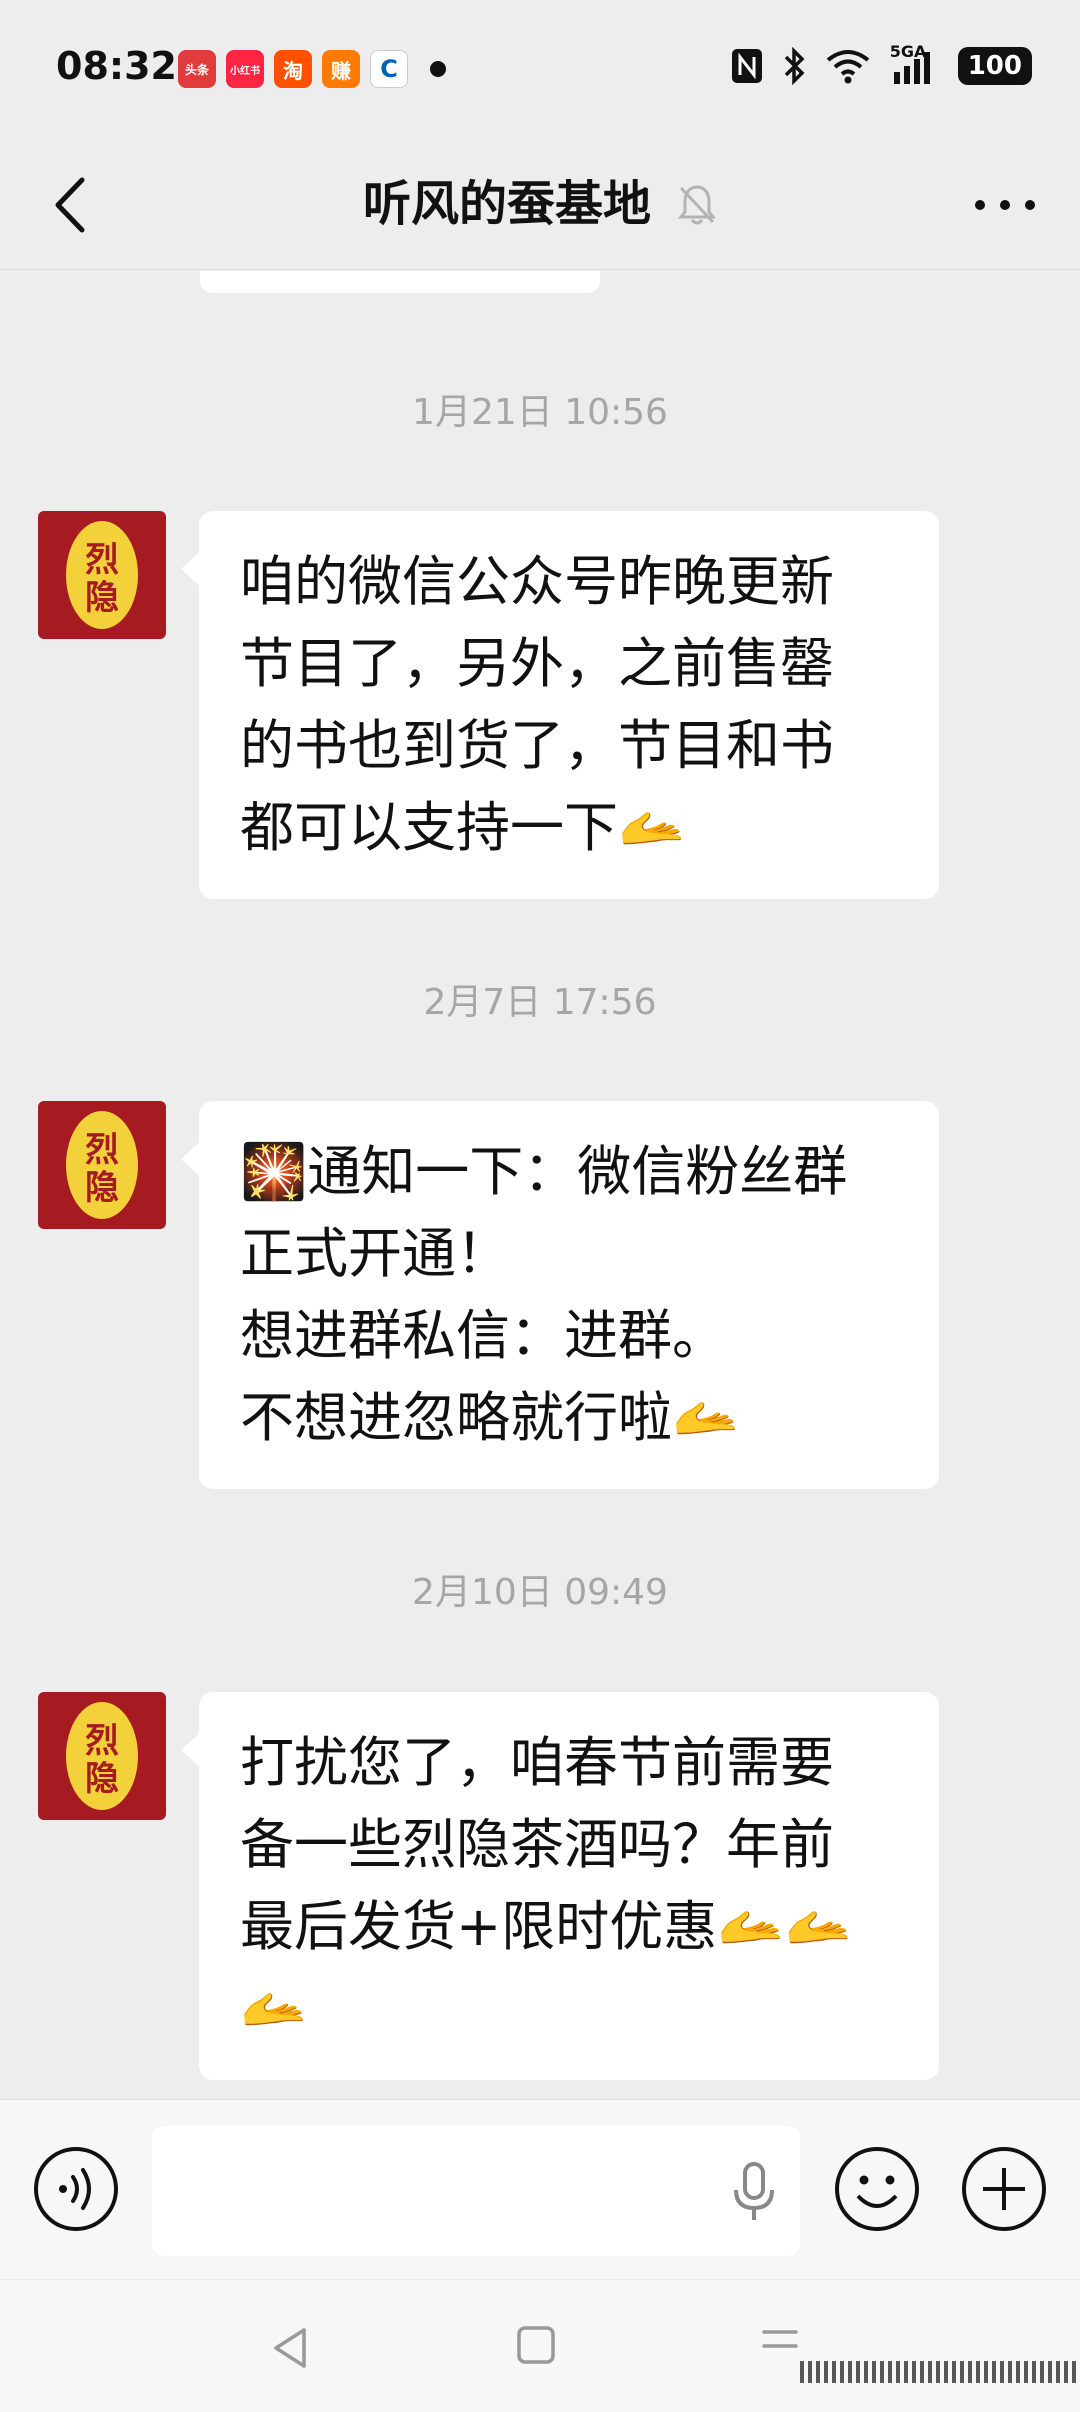 This screenshot has height=2412, width=1080. I want to click on triangle-back-icon, so click(290, 2348).